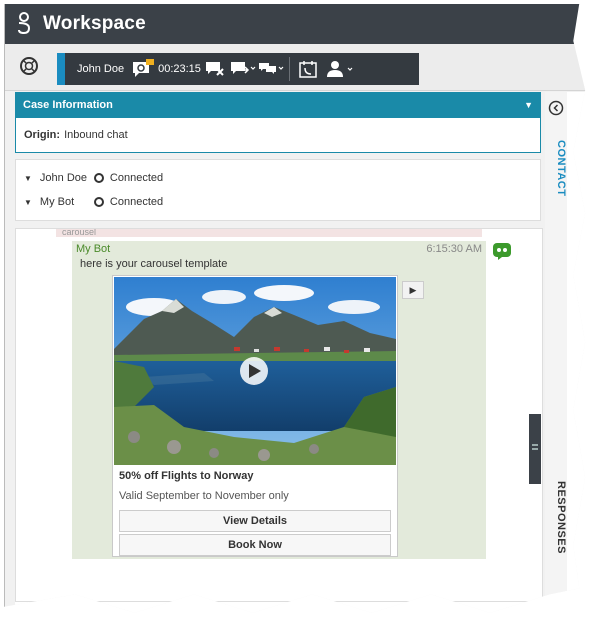 The height and width of the screenshot is (623, 600). Describe the element at coordinates (269, 233) in the screenshot. I see `previous-message-snippet: carousel` at that location.